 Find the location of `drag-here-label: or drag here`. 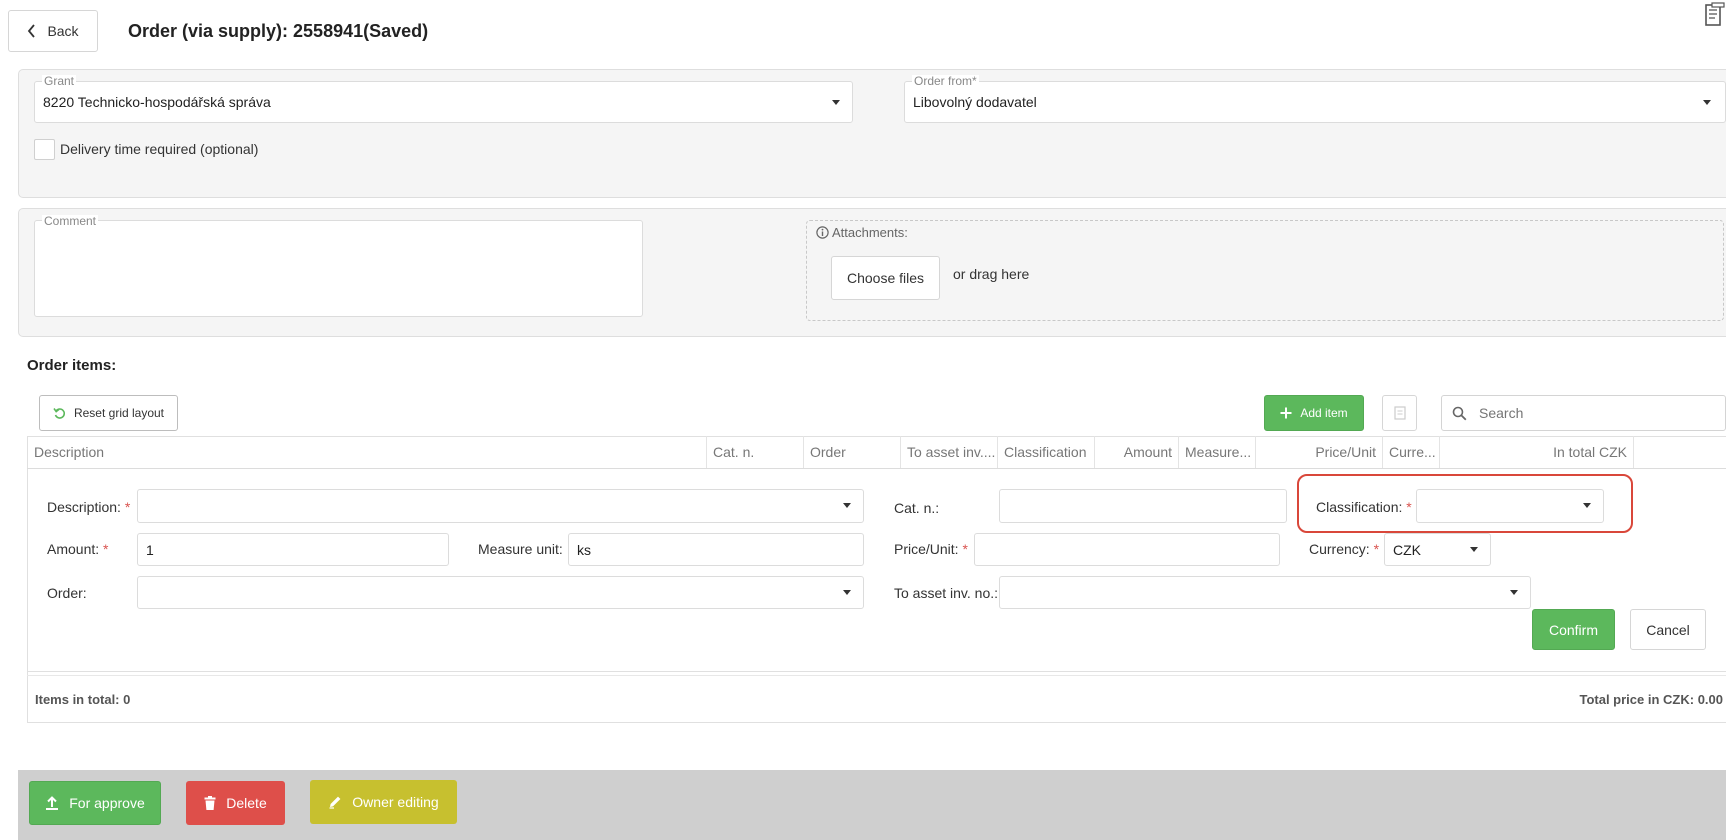

drag-here-label: or drag here is located at coordinates (991, 274).